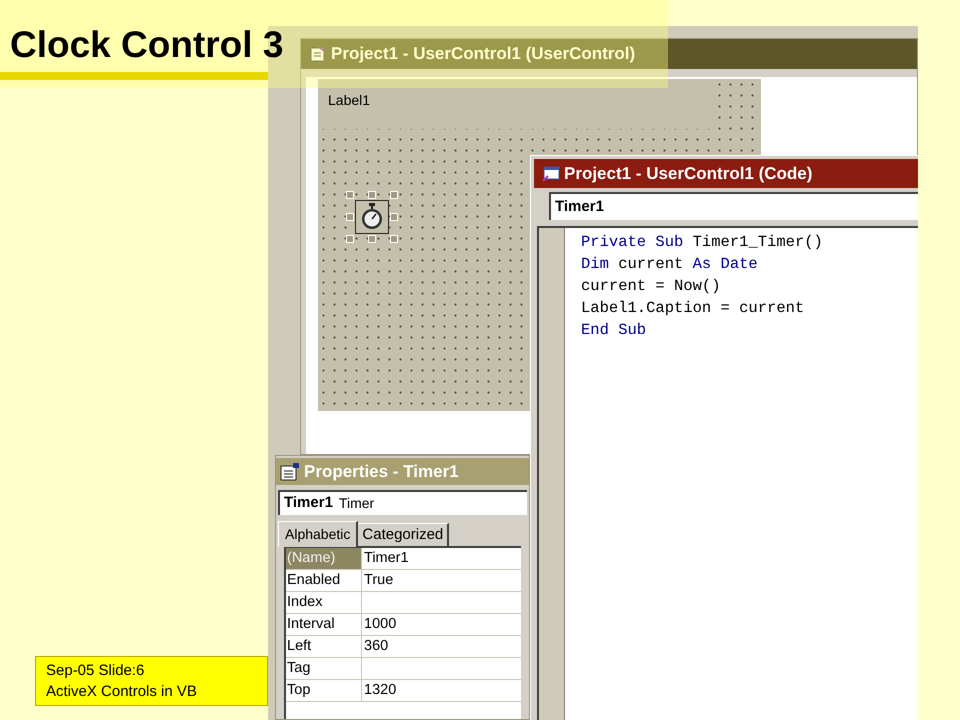 The image size is (960, 720). I want to click on object-type: Timer, so click(356, 503).